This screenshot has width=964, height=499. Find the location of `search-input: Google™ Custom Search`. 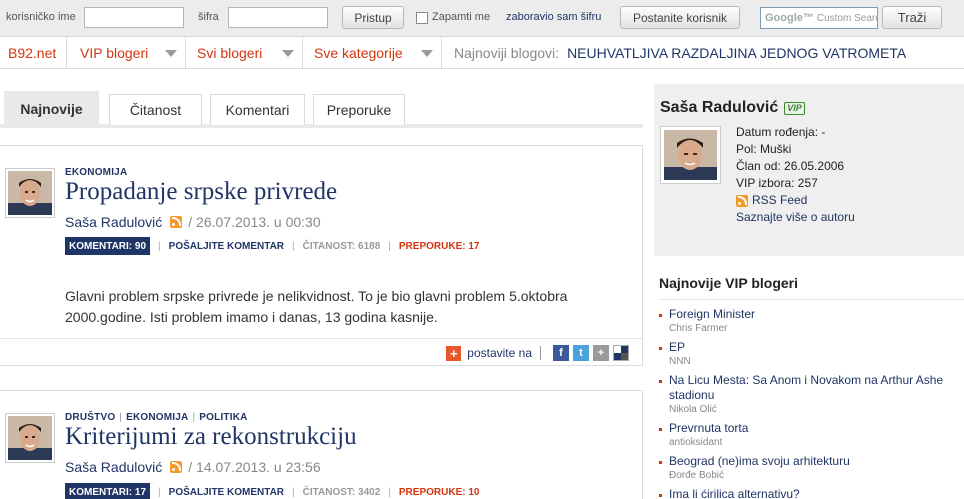

search-input: Google™ Custom Search is located at coordinates (819, 18).